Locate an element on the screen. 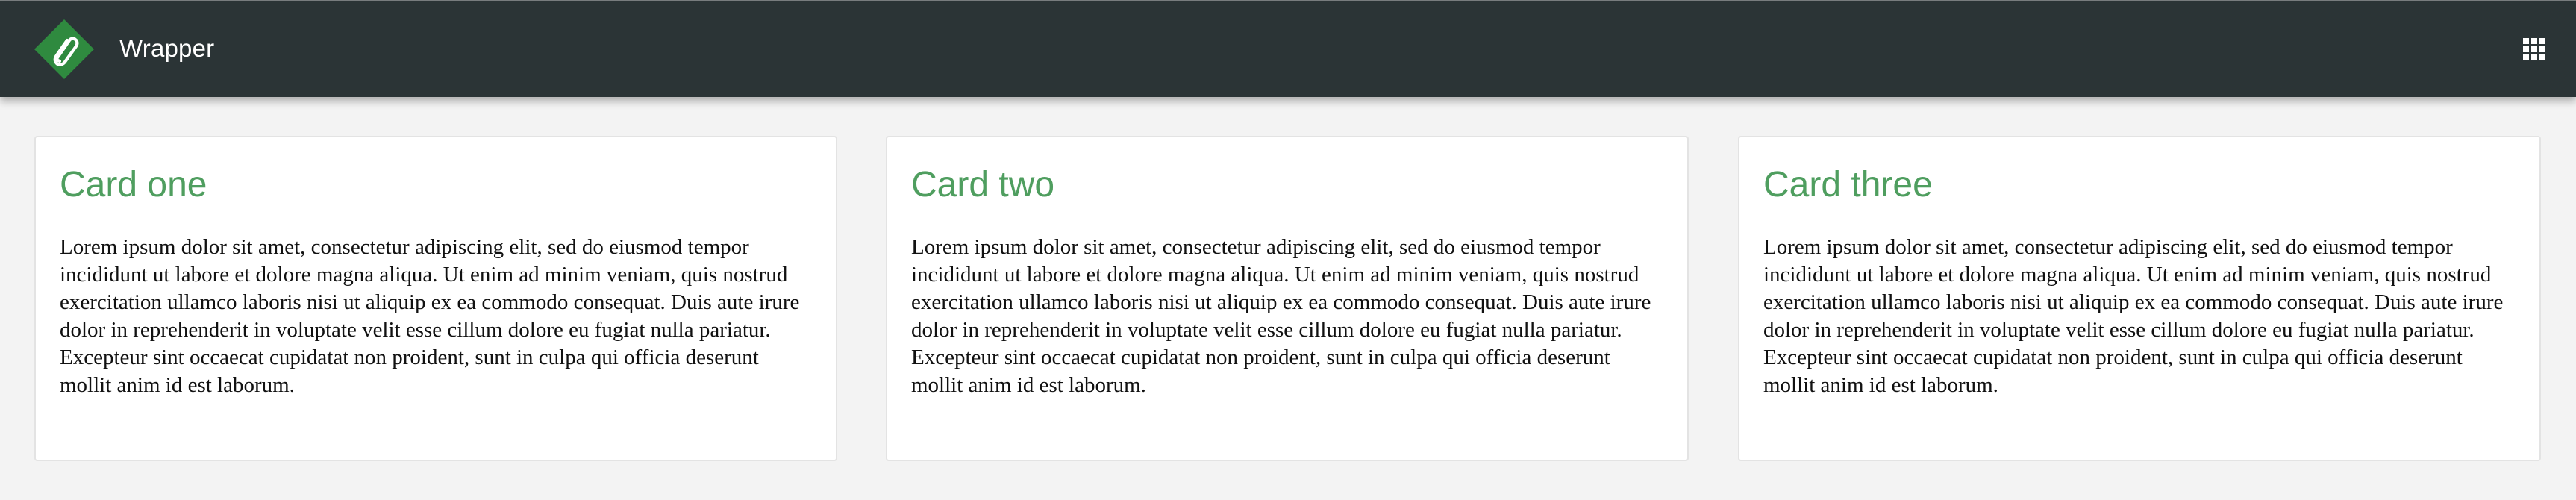 The width and height of the screenshot is (2576, 500). app-title: Wrapper is located at coordinates (167, 48).